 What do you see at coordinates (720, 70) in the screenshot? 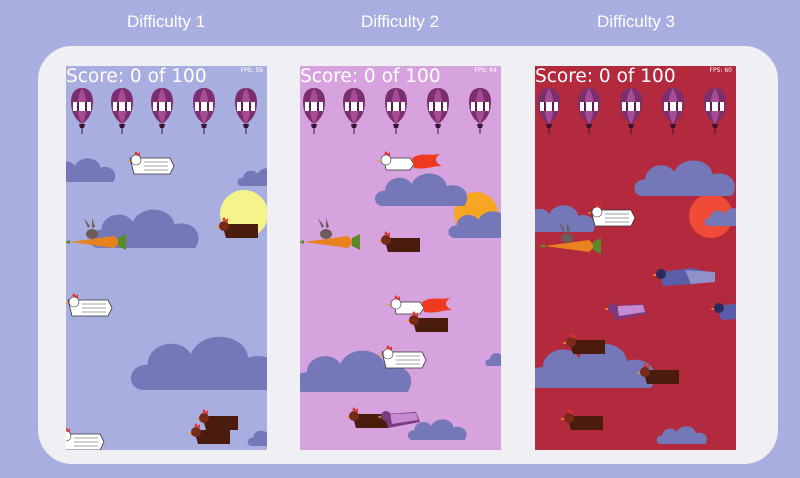
I see `fps-counter: FPS: 60` at bounding box center [720, 70].